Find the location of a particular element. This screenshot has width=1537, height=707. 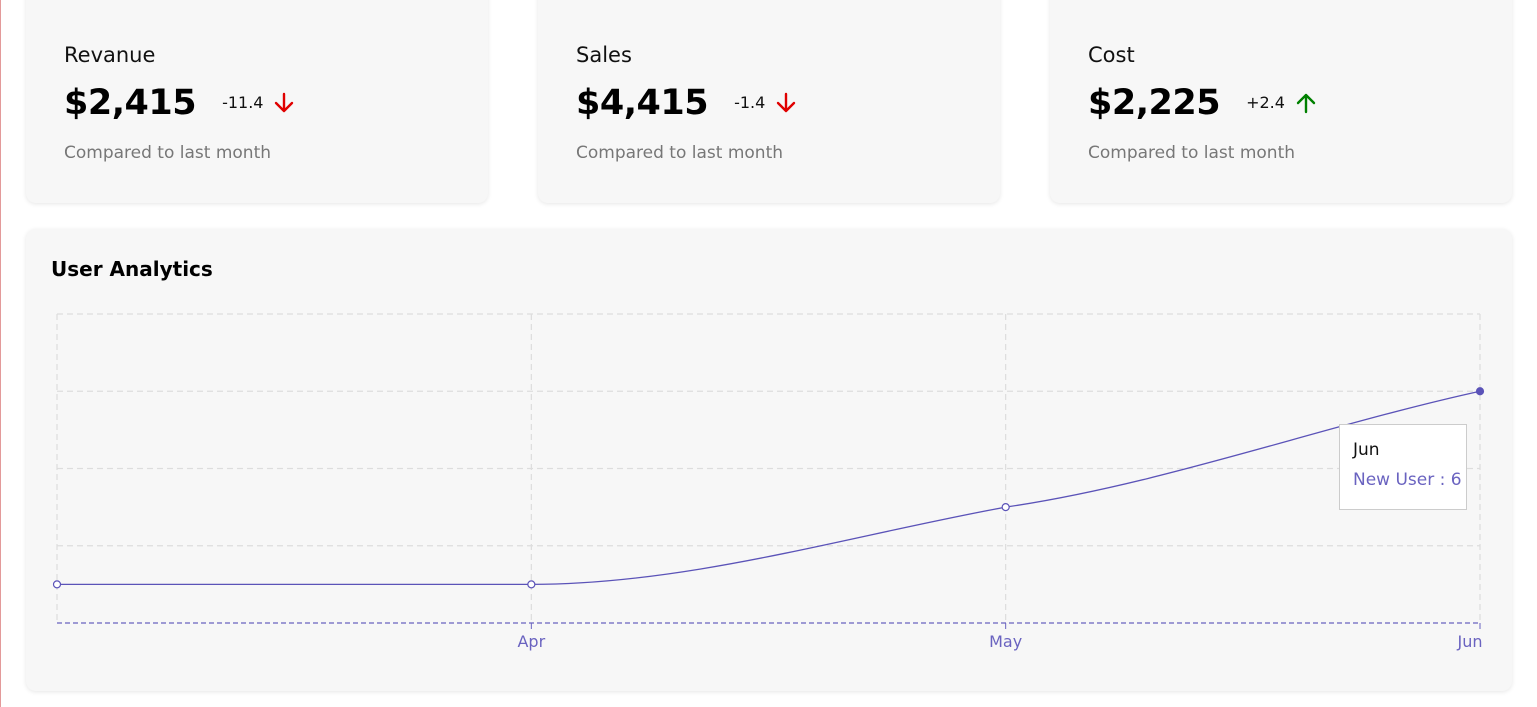

money-row: $4,415 -1.4 is located at coordinates (788, 103).